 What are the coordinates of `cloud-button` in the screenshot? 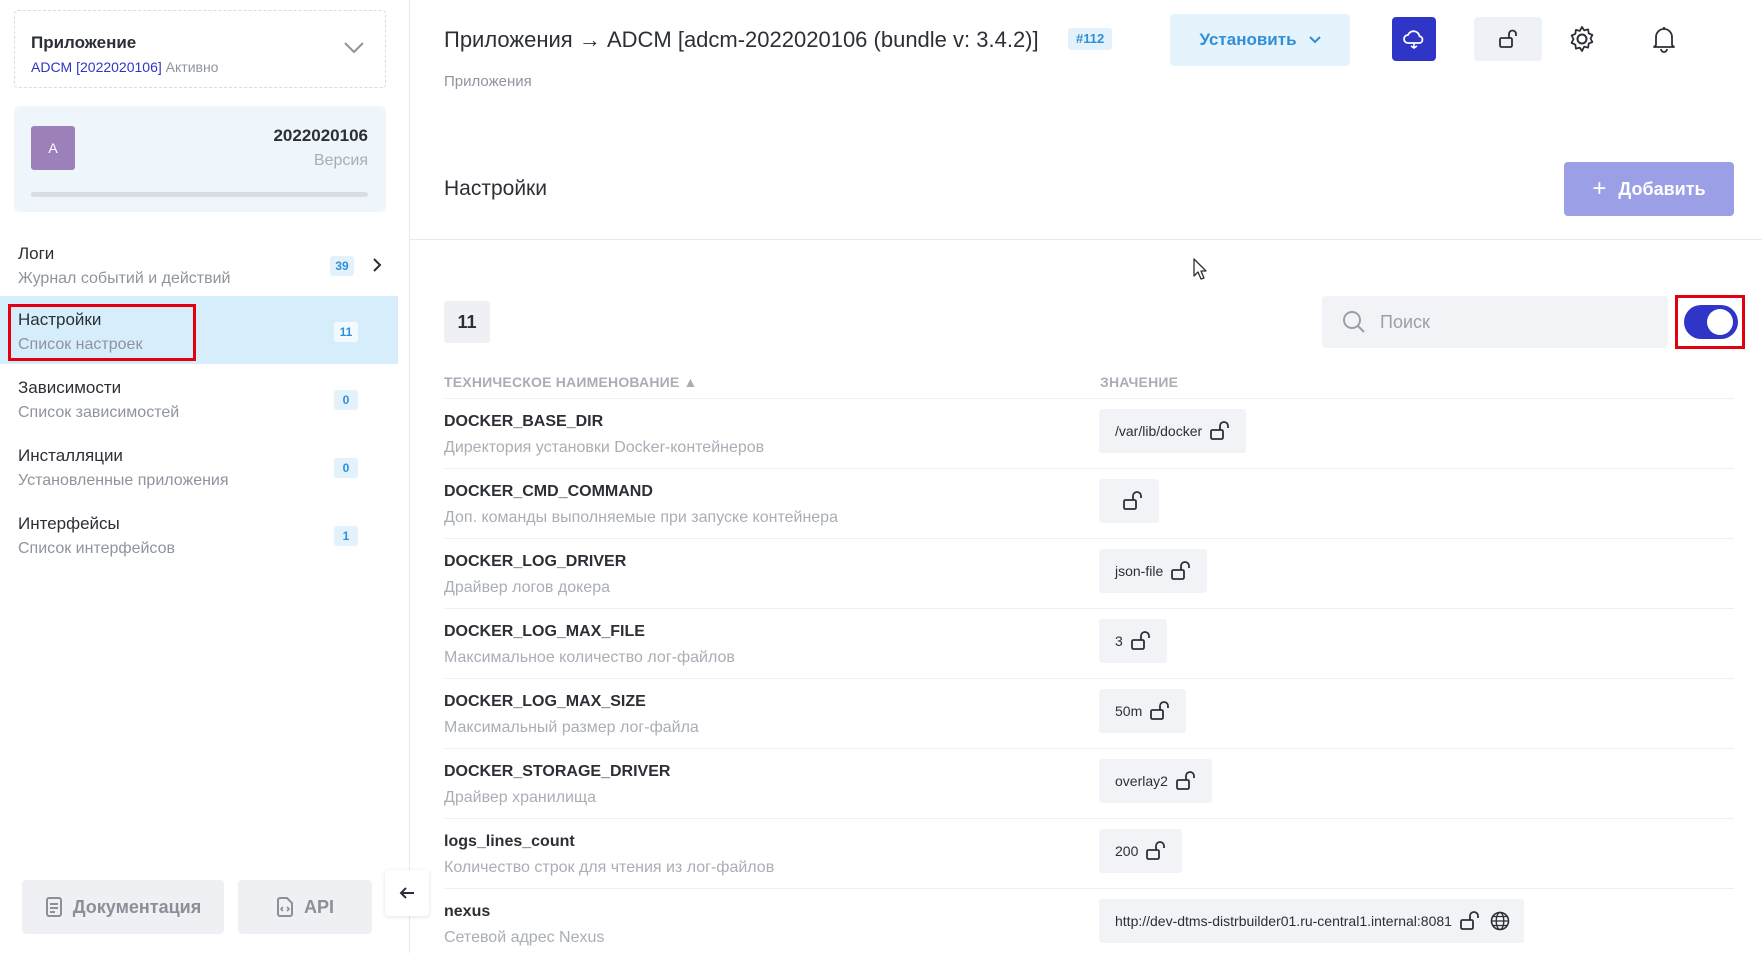 It's located at (1414, 39).